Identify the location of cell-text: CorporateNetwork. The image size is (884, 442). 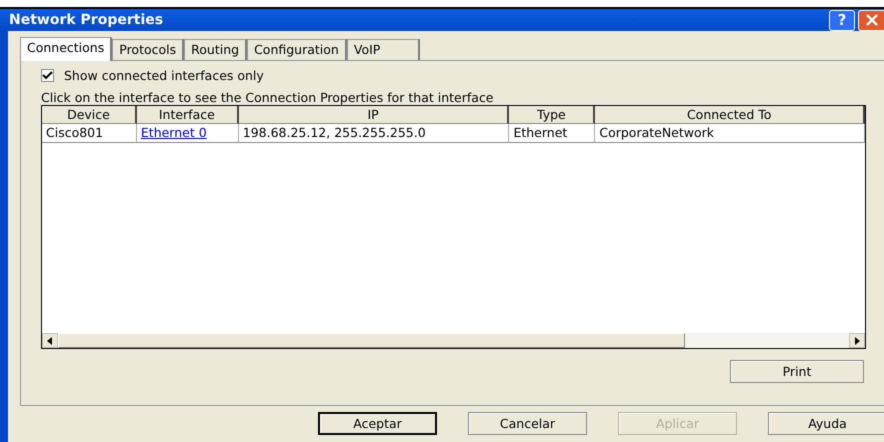
(656, 132).